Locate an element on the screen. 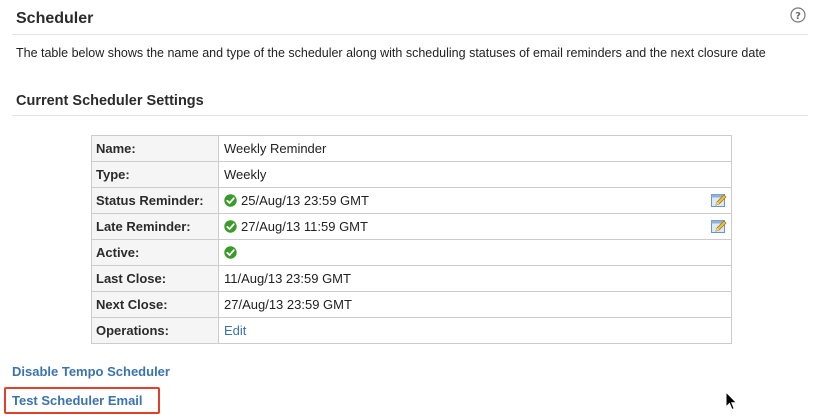 This screenshot has width=817, height=418. test-scheduler-email-link: Test Scheduler Email is located at coordinates (77, 400).